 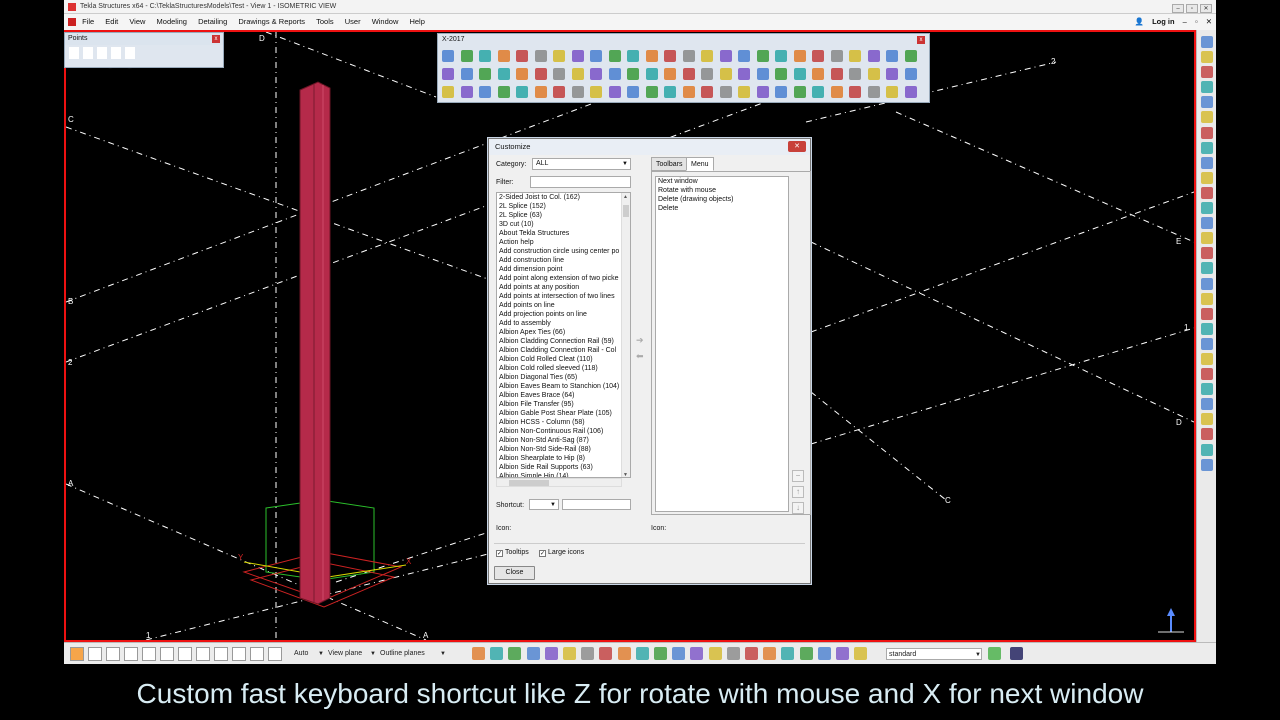 I want to click on add-point-line-icon, so click(x=88, y=53).